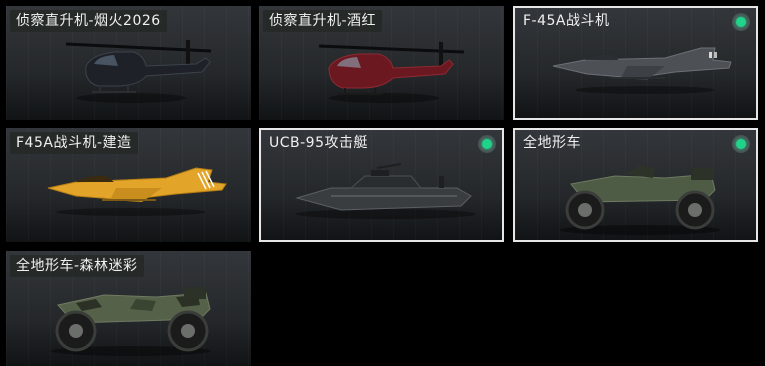  What do you see at coordinates (77, 266) in the screenshot?
I see `vehicle-label: 全地形车-森林迷彩` at bounding box center [77, 266].